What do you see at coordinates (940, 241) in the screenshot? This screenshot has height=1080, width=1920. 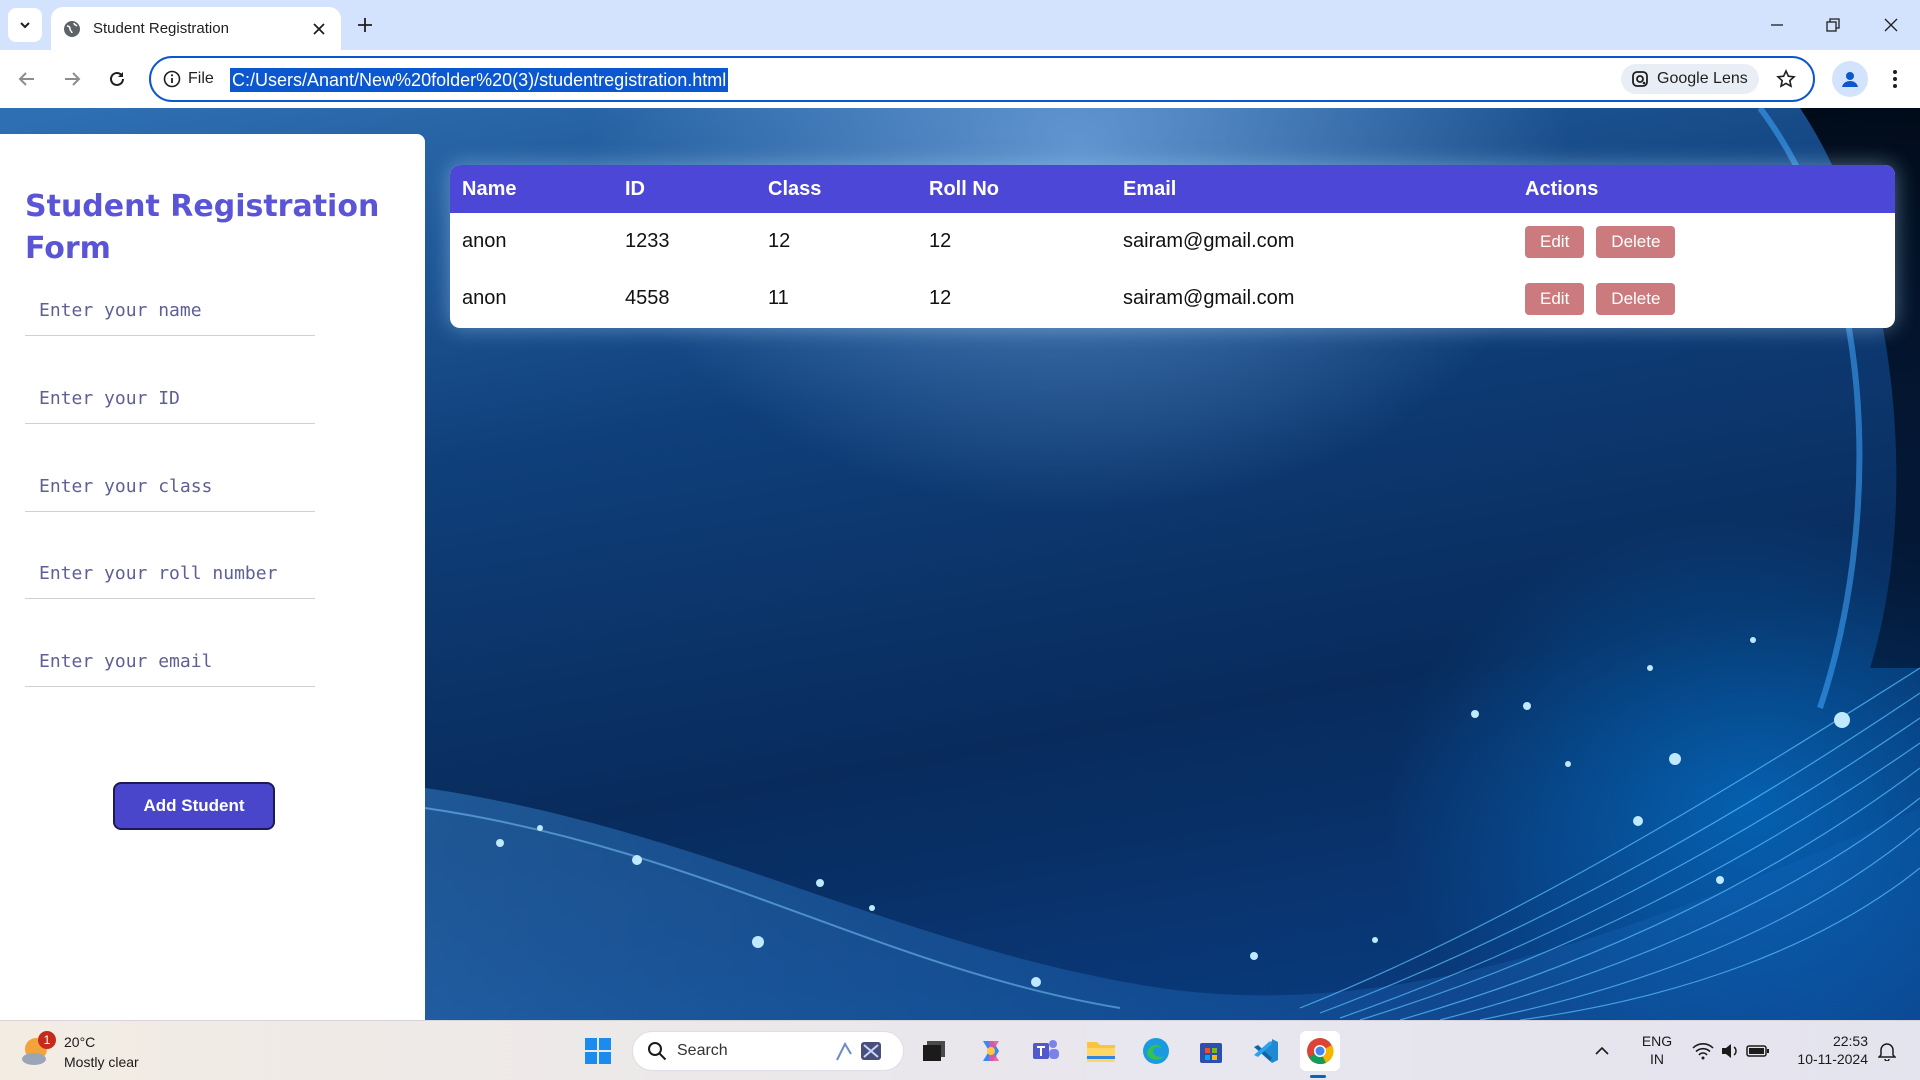 I see `cell-roll: 12` at bounding box center [940, 241].